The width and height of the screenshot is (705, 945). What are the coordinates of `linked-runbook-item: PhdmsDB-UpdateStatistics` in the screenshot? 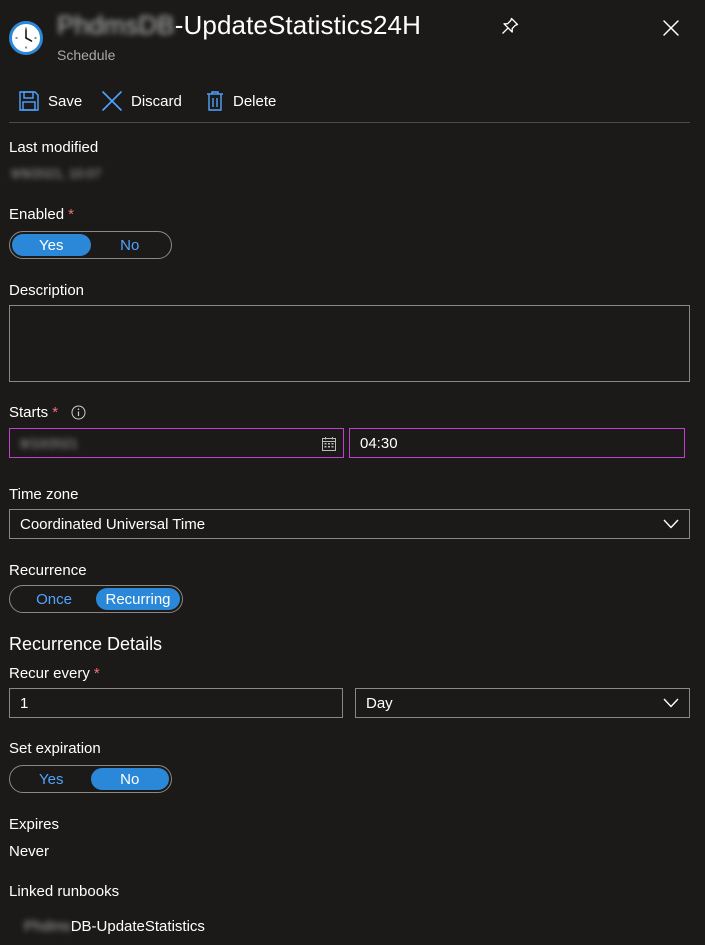 It's located at (114, 926).